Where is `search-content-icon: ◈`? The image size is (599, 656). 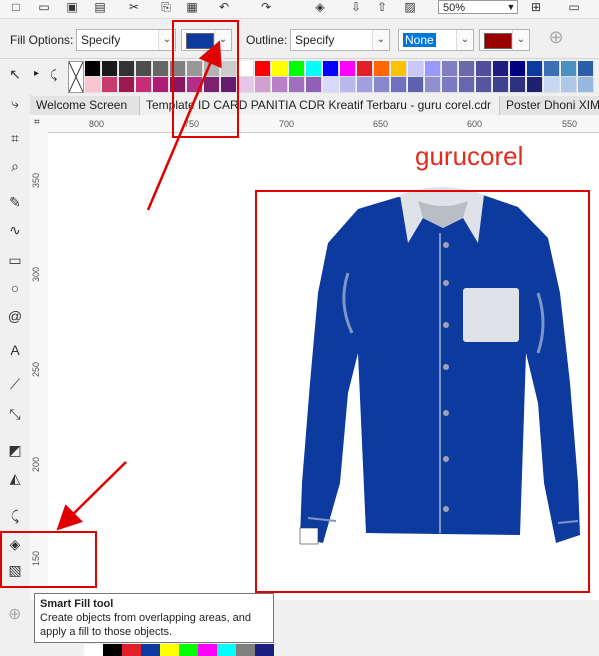 search-content-icon: ◈ is located at coordinates (320, 7).